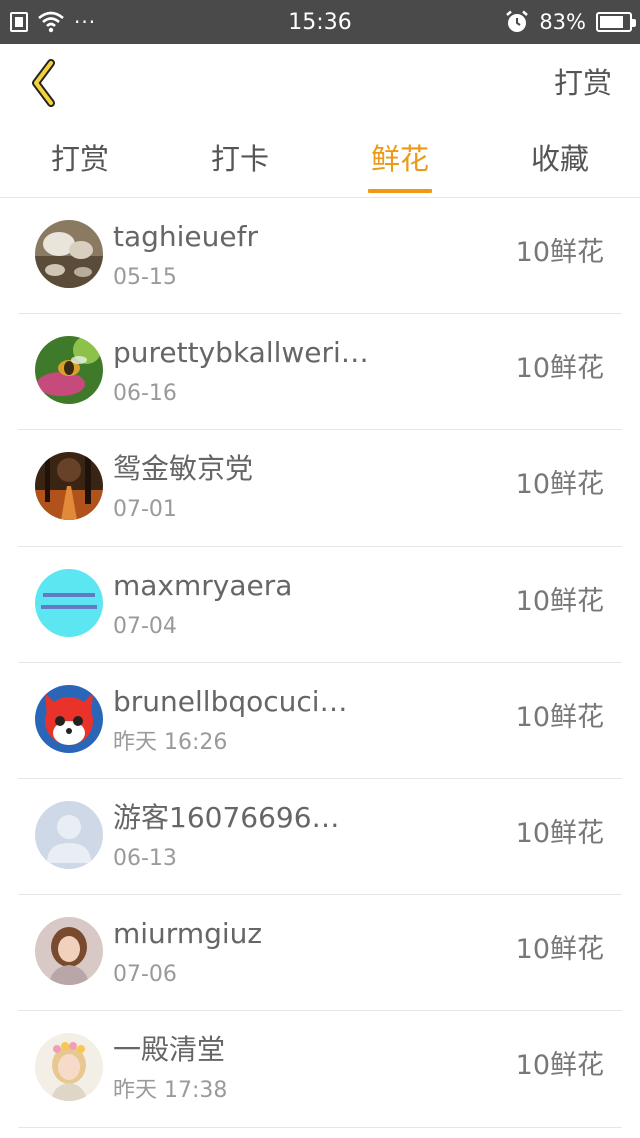 The width and height of the screenshot is (640, 1138). I want to click on status-right-icons: 83%, so click(570, 22).